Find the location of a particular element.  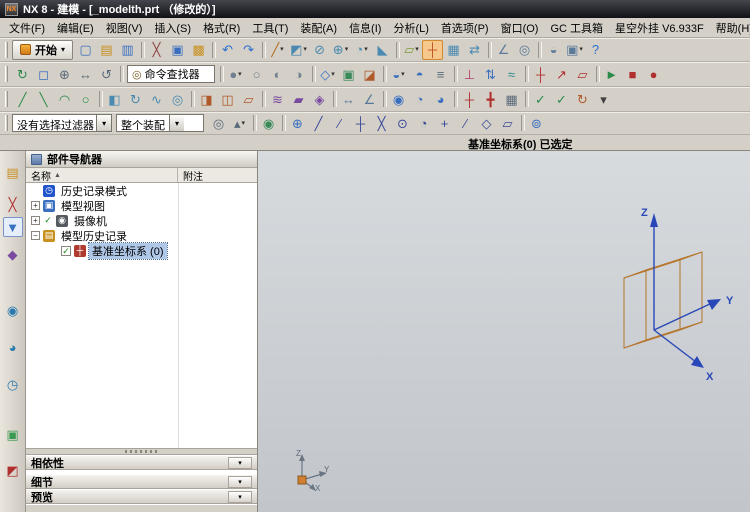

selection-scope-dropdown: 整个装配 ▾ is located at coordinates (160, 123).